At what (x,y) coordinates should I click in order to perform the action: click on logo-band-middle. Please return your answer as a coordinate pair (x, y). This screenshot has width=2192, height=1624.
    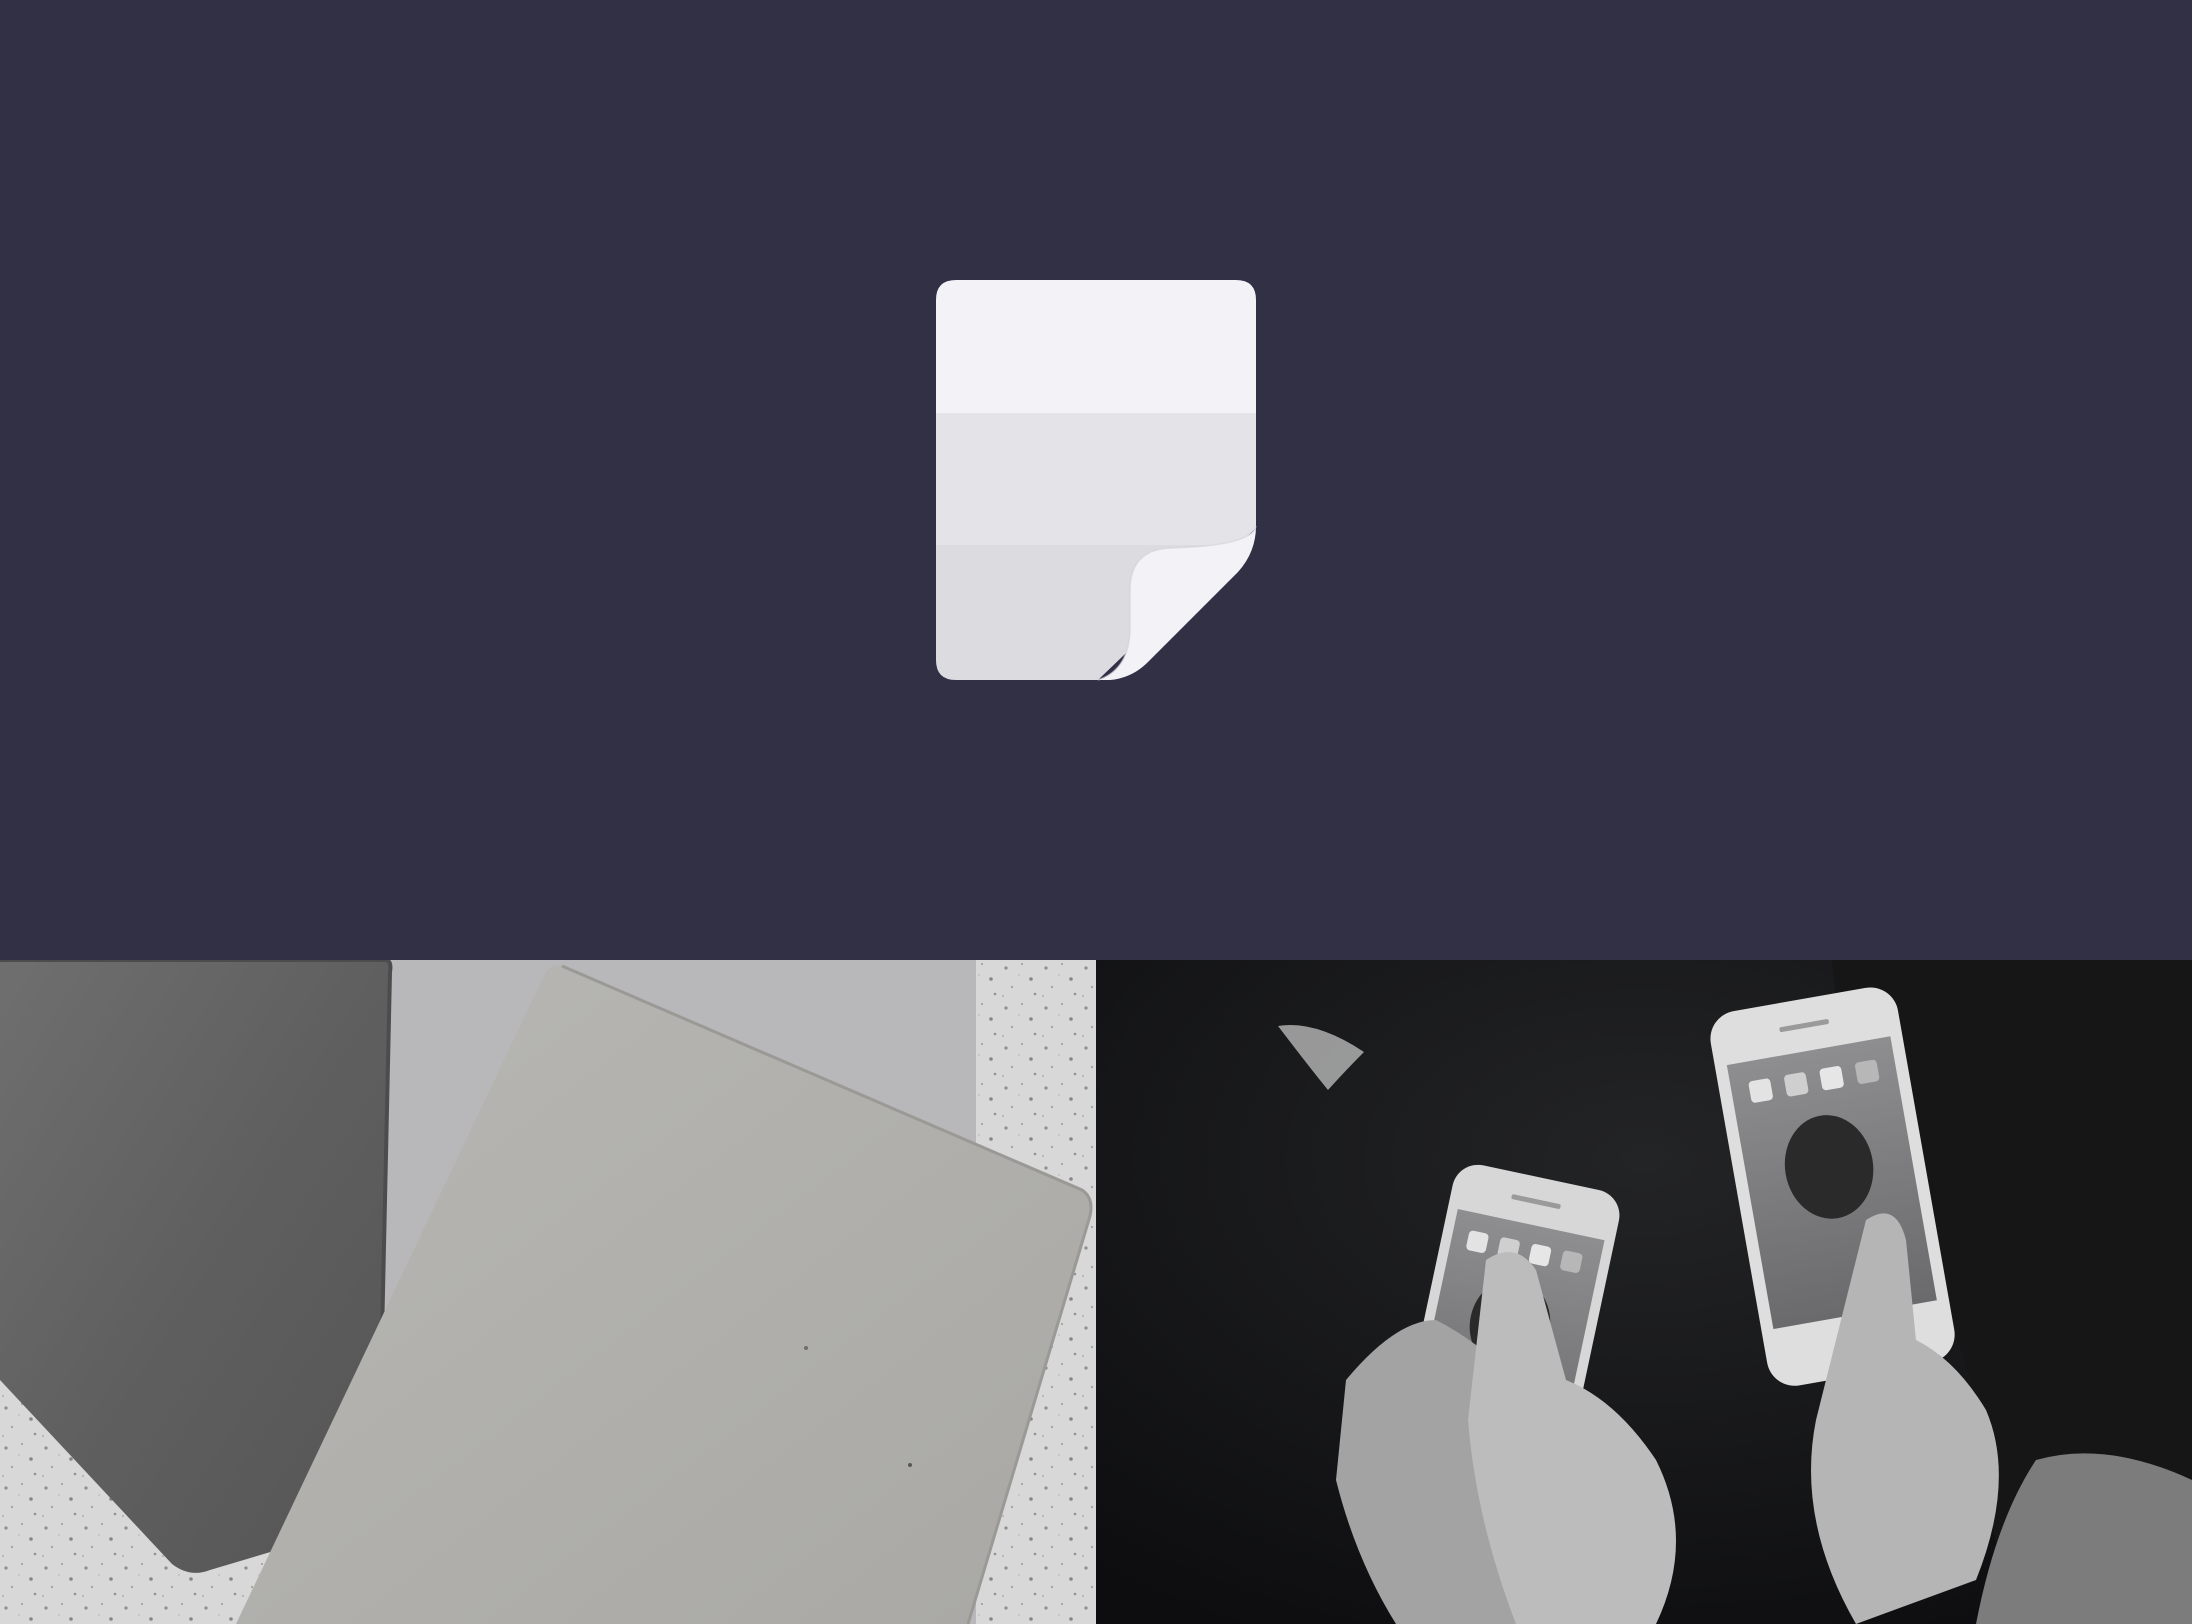
    Looking at the image, I should click on (1096, 480).